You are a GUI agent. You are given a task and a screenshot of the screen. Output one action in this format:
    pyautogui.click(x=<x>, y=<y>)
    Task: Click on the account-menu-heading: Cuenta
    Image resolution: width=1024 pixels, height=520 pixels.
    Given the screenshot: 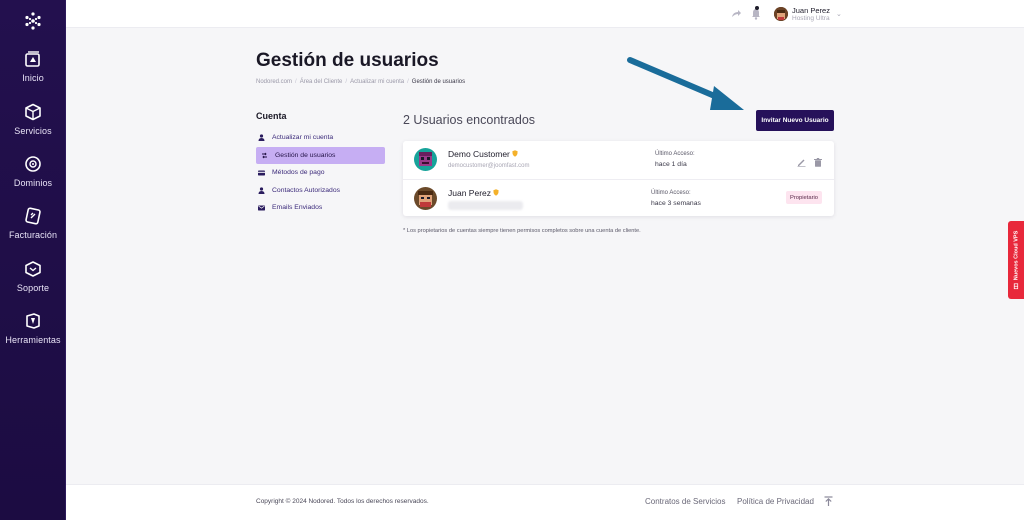 What is the action you would take?
    pyautogui.click(x=271, y=116)
    